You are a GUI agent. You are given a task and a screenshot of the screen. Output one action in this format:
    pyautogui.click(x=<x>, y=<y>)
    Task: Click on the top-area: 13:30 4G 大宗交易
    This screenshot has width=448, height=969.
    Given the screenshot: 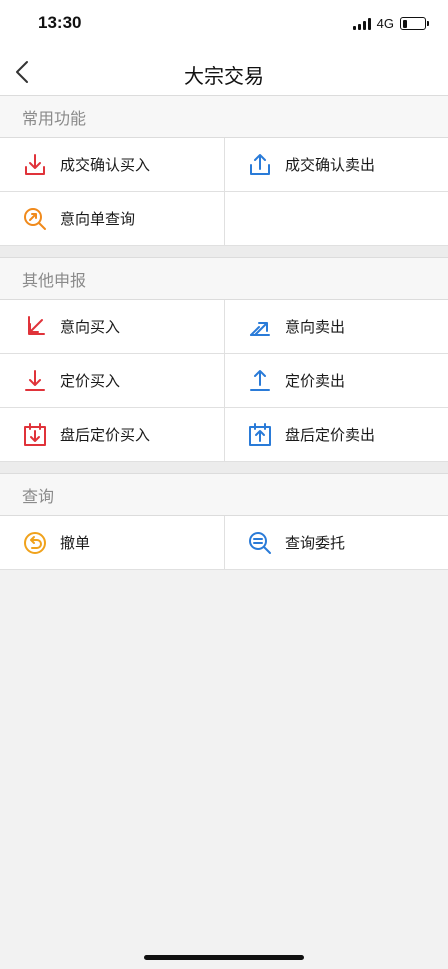 What is the action you would take?
    pyautogui.click(x=224, y=48)
    